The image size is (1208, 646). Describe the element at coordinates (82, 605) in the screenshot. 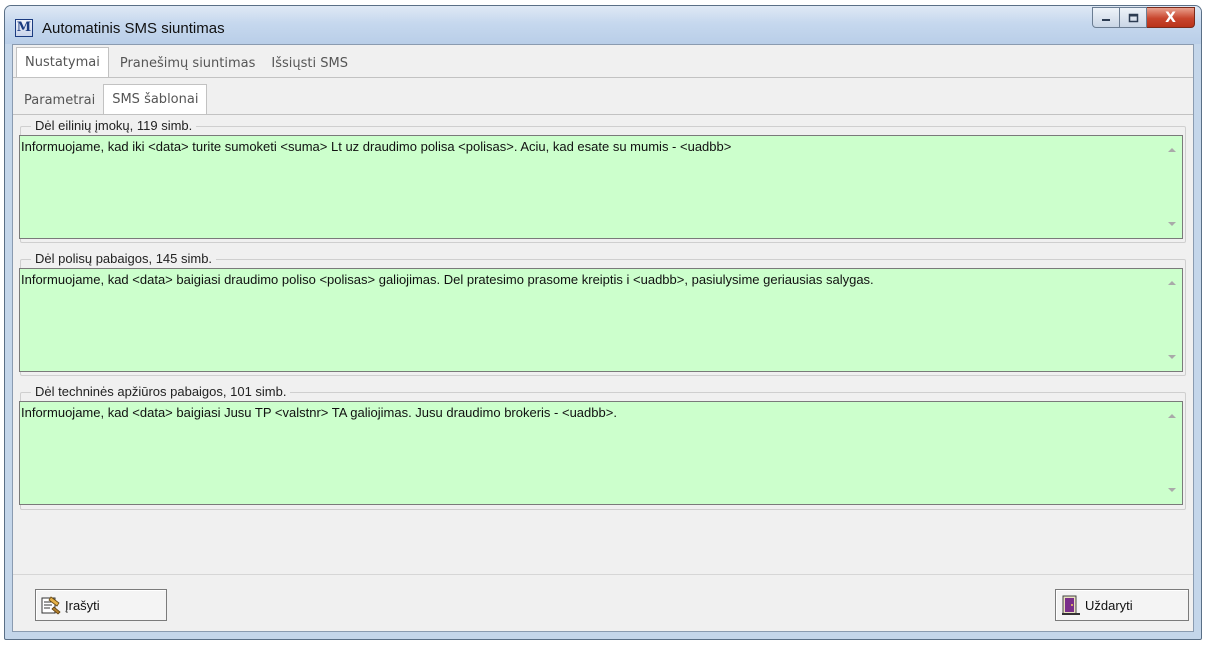

I see `save-button-label: Įrašyti` at that location.